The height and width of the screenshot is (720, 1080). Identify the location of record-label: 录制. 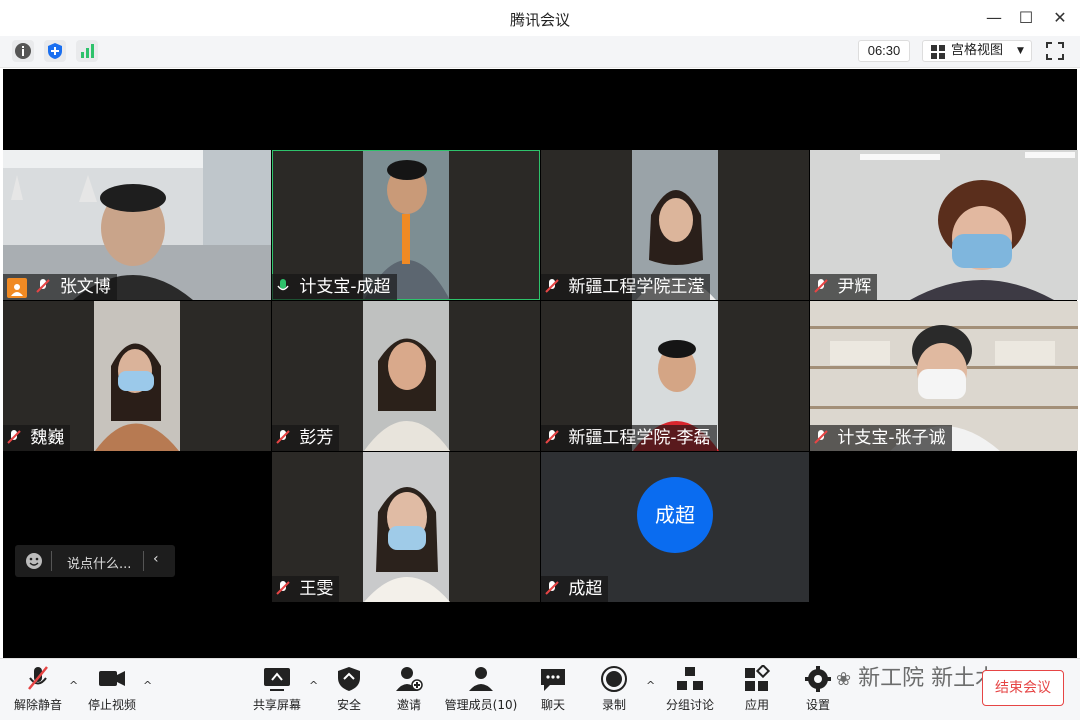
(613, 705).